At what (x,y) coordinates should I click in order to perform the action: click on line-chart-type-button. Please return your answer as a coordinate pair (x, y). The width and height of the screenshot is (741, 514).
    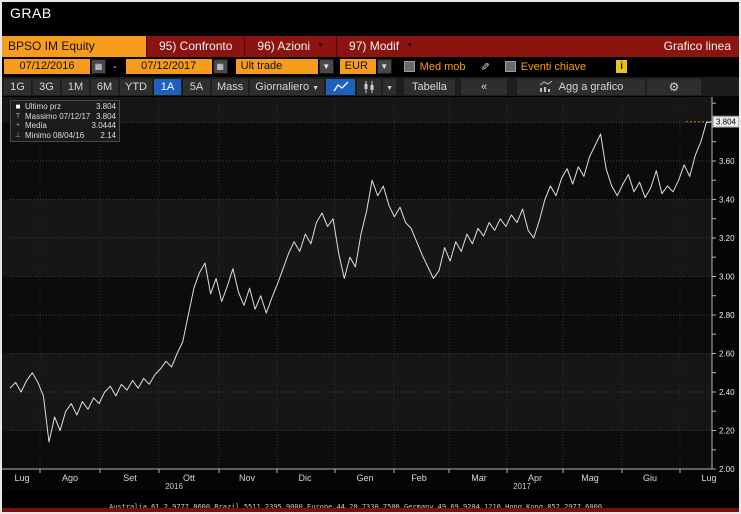
    Looking at the image, I should click on (340, 86).